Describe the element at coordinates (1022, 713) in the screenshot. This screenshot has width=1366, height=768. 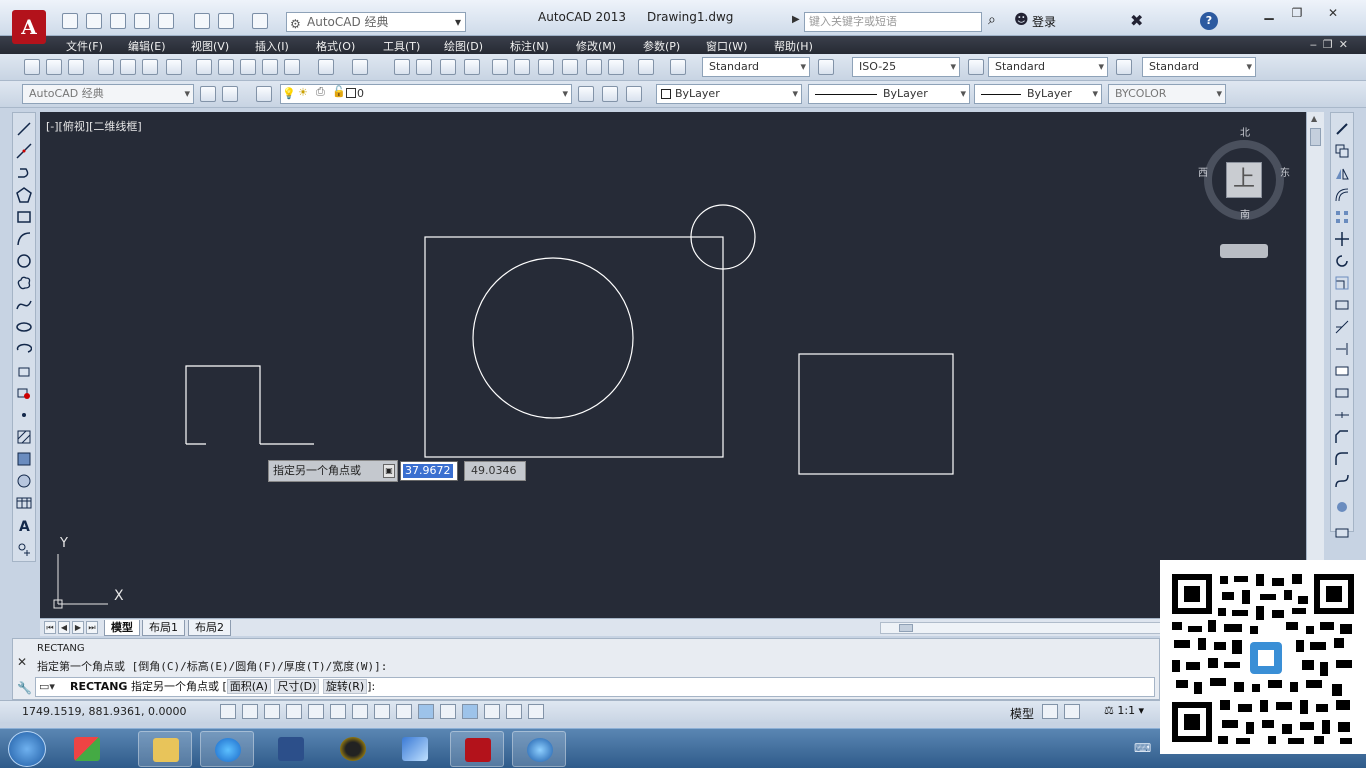
I see `model-space-toggle: 模型` at that location.